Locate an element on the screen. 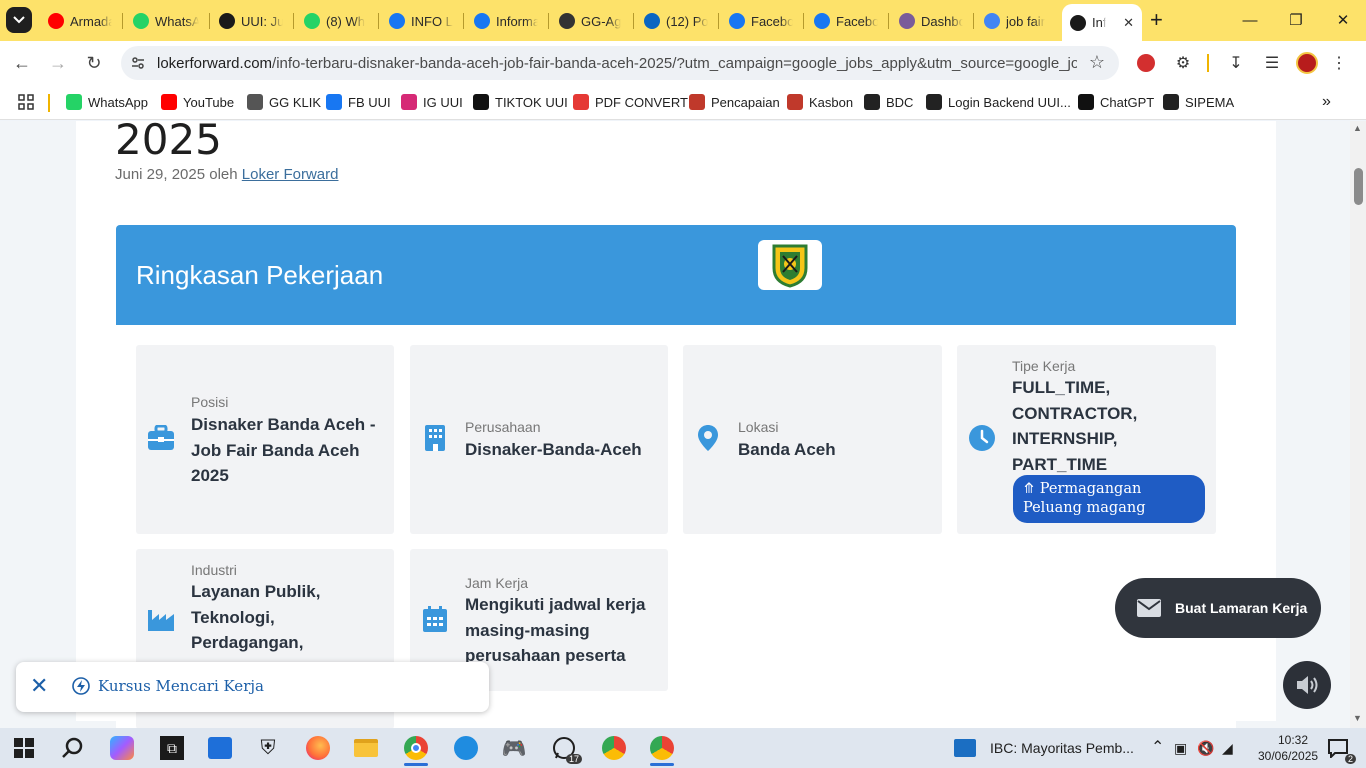 The image size is (1366, 768). bookmark-label: TIKTOK UUI is located at coordinates (531, 102).